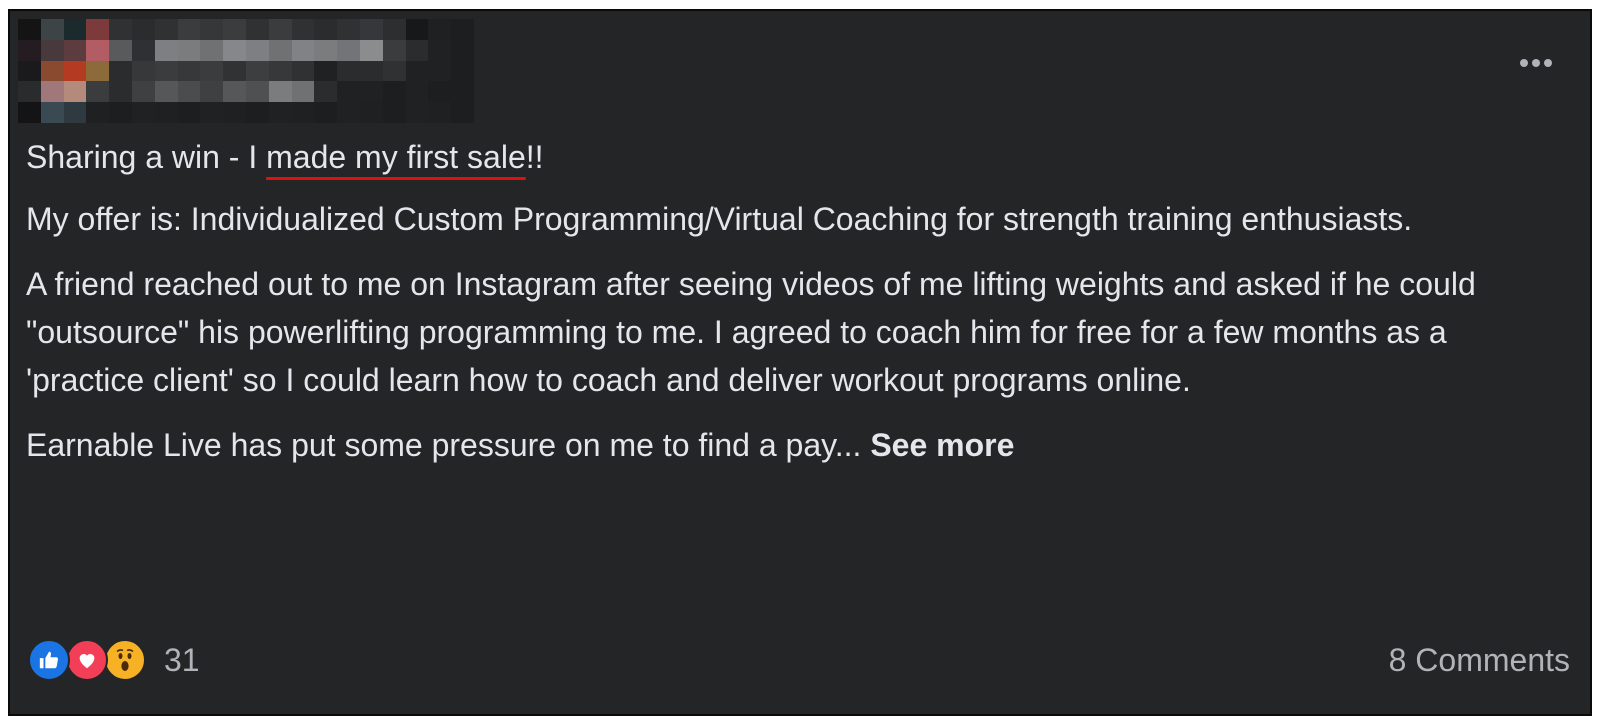 The height and width of the screenshot is (723, 1600). What do you see at coordinates (799, 660) in the screenshot?
I see `post-footer: 31 8 Comments` at bounding box center [799, 660].